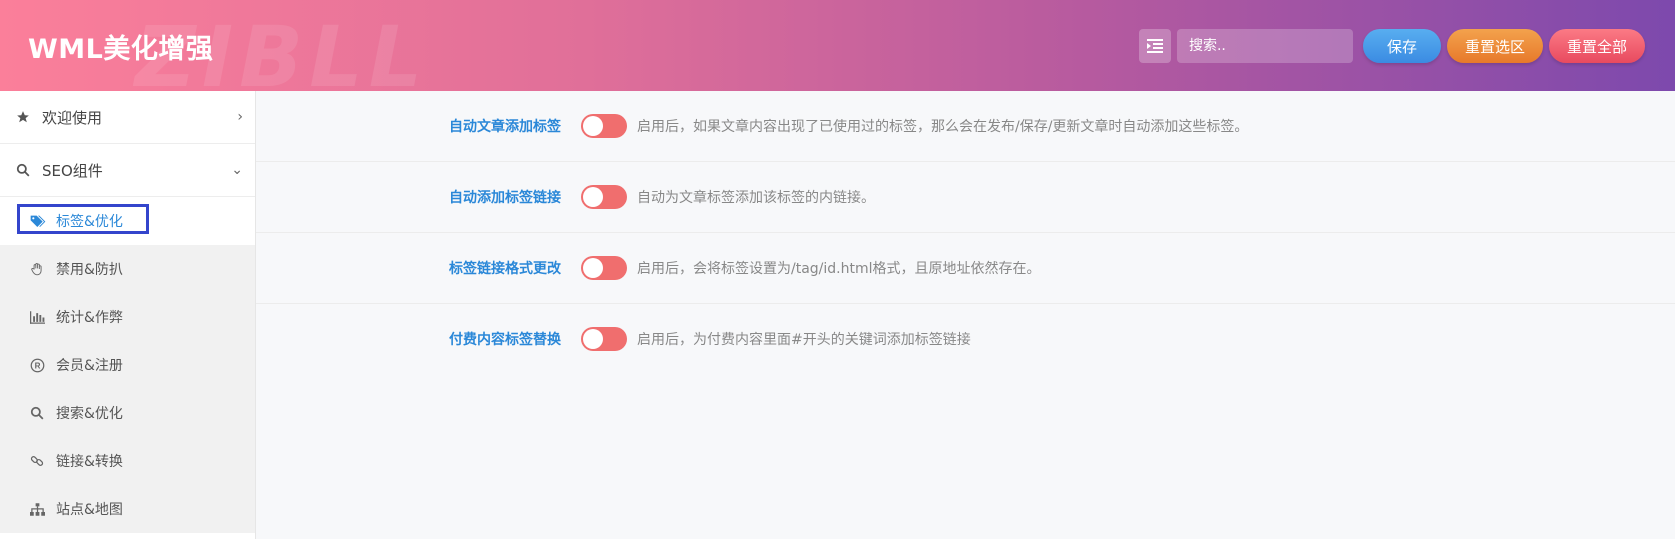 This screenshot has height=539, width=1675. Describe the element at coordinates (89, 414) in the screenshot. I see `sidebar-item-label: 搜索&优化` at that location.